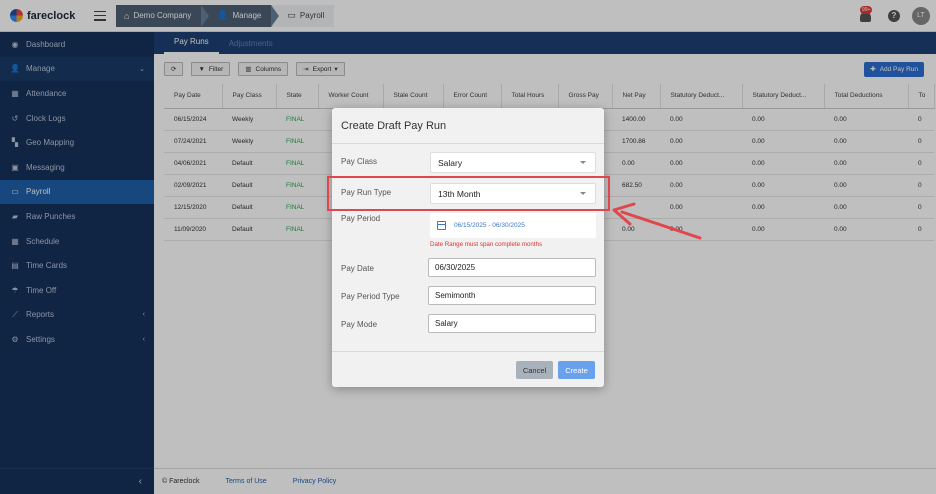 This screenshot has width=936, height=494. Describe the element at coordinates (534, 370) in the screenshot. I see `cancel-button: Cancel` at that location.